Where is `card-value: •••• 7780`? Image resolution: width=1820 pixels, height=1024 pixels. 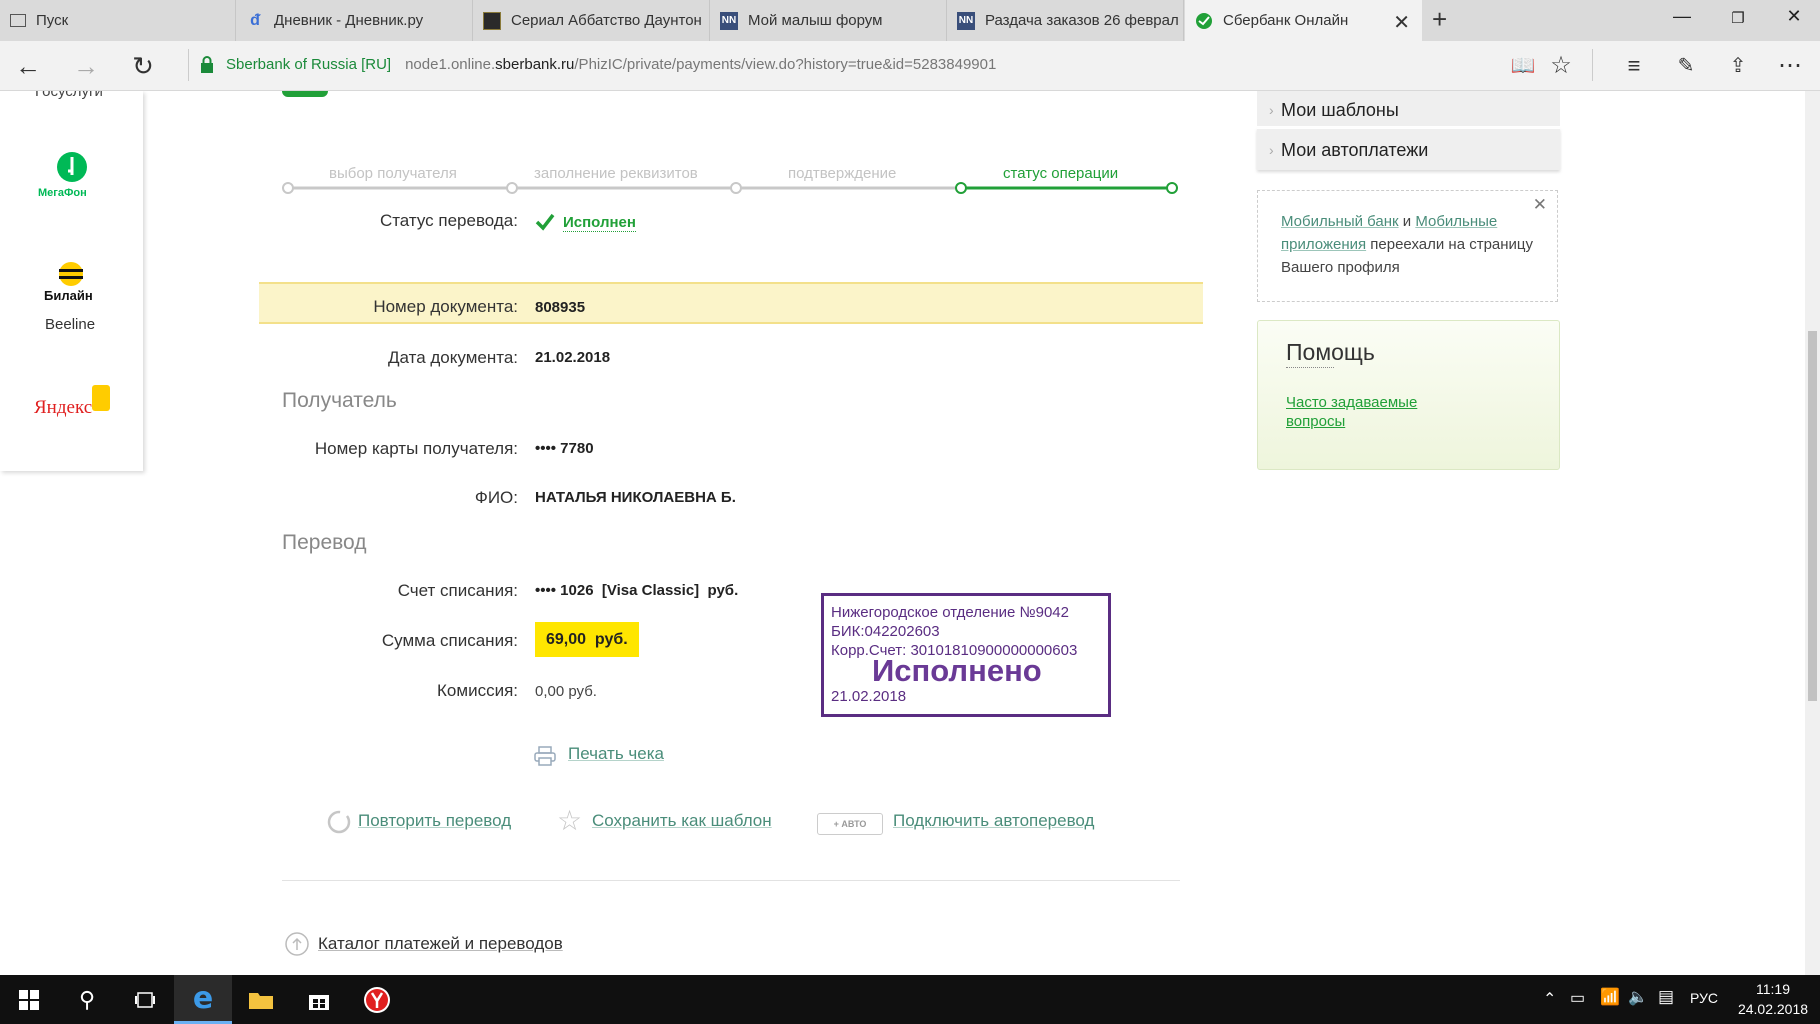 card-value: •••• 7780 is located at coordinates (564, 448).